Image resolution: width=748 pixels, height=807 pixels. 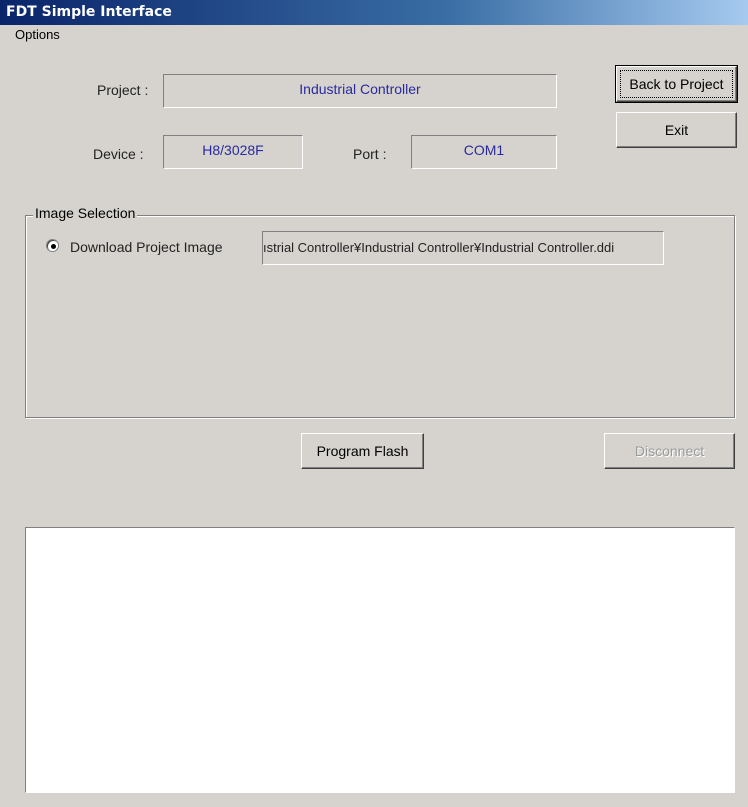 I want to click on disconnect-button: Disconnect, so click(x=669, y=451).